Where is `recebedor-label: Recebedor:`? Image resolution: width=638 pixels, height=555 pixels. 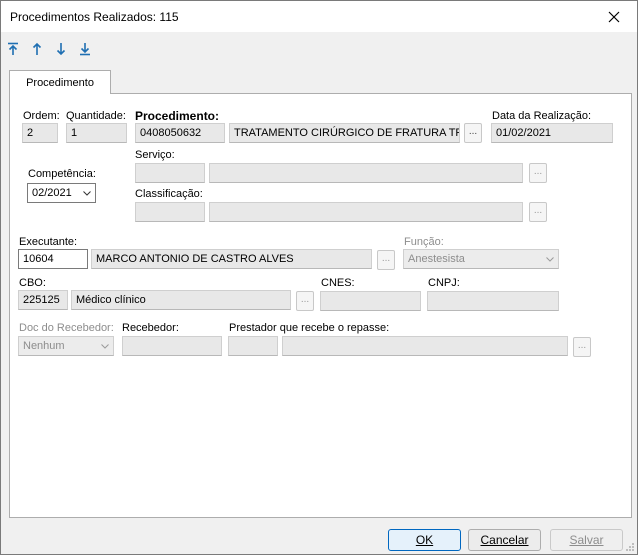
recebedor-label: Recebedor: is located at coordinates (150, 328).